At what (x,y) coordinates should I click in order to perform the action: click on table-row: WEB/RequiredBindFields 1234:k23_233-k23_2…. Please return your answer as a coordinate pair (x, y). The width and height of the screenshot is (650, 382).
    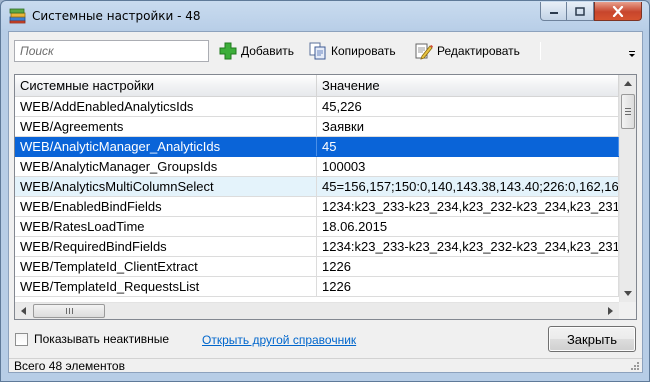
    Looking at the image, I should click on (317, 247).